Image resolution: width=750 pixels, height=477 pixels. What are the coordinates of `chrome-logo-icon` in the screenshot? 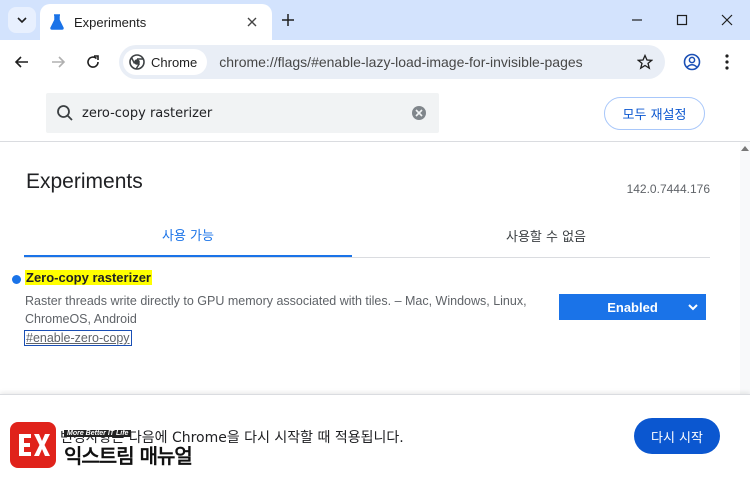 It's located at (137, 62).